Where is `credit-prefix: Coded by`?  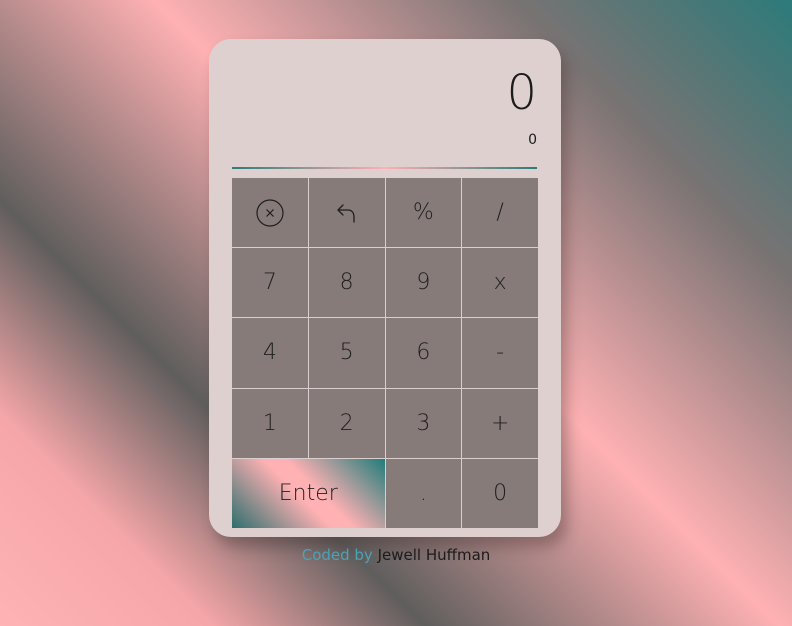 credit-prefix: Coded by is located at coordinates (337, 555).